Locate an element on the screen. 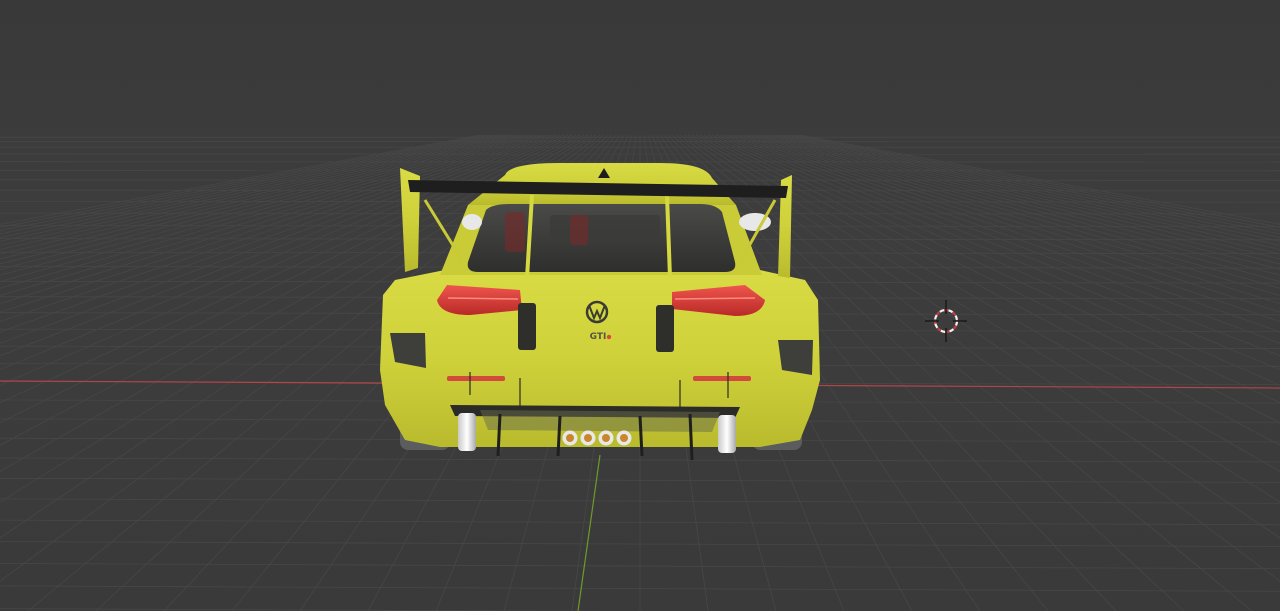 The width and height of the screenshot is (1280, 611). tailgate-vent-right is located at coordinates (665, 328).